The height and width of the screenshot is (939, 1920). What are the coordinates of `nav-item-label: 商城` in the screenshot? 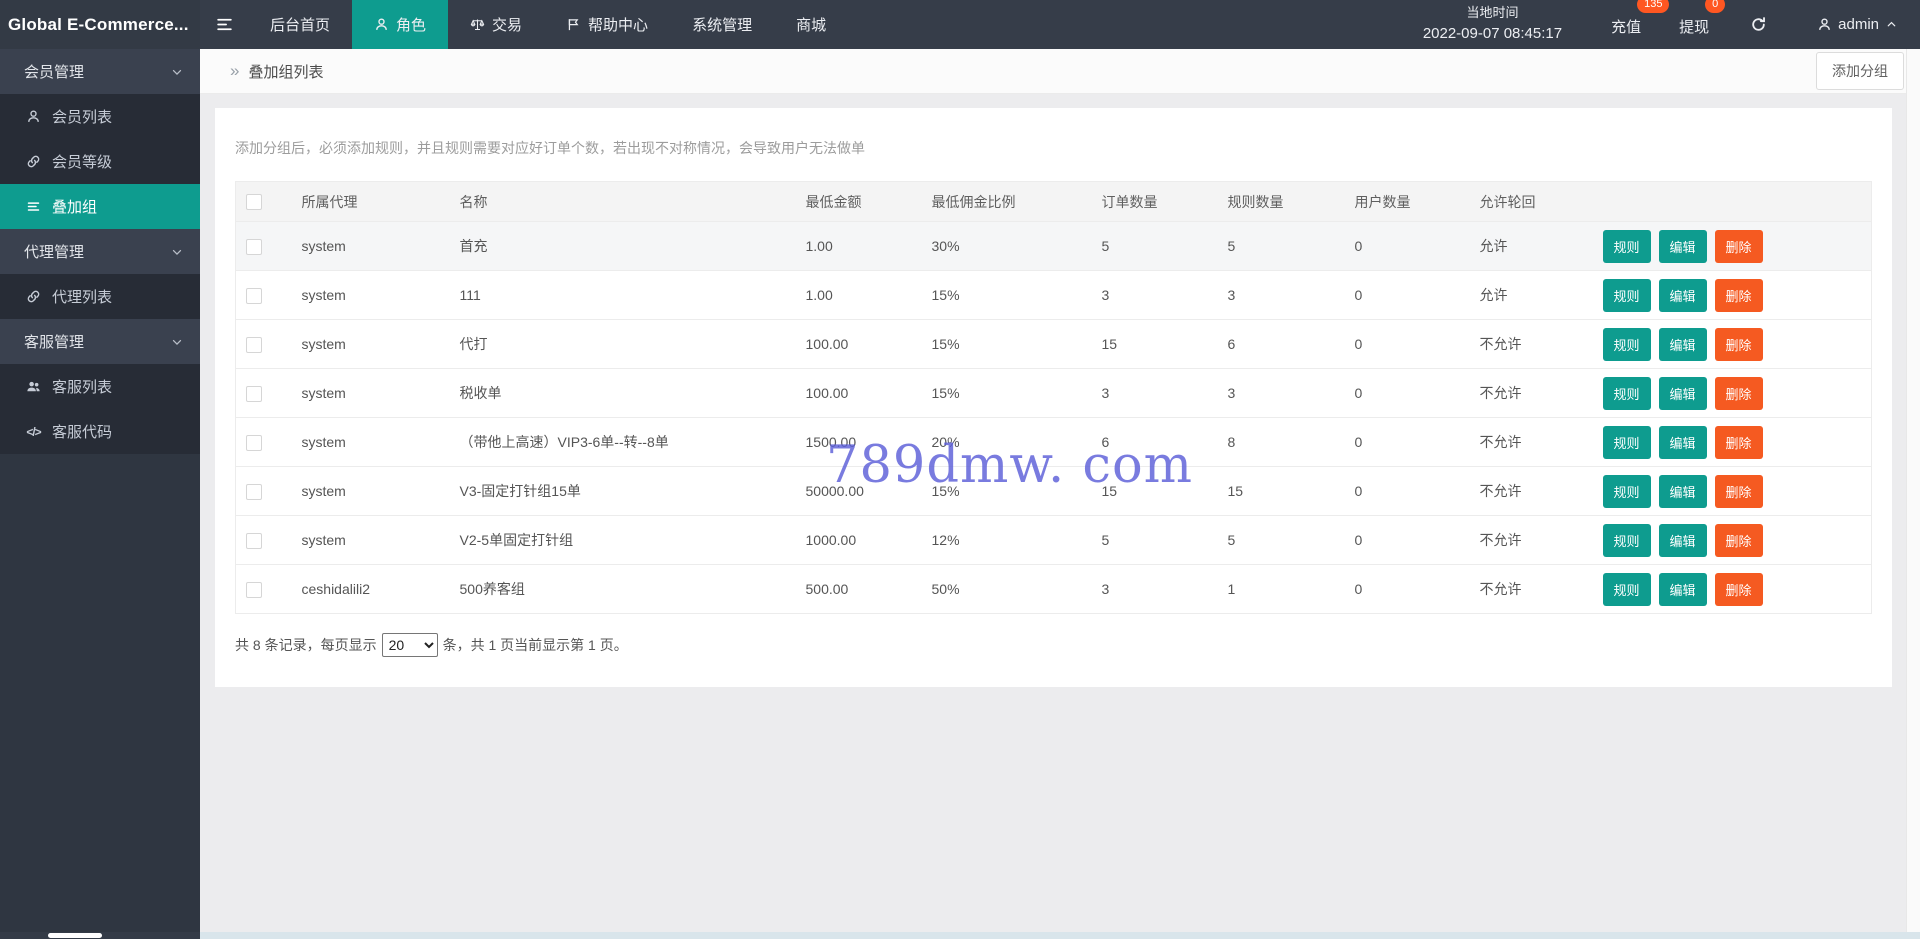 It's located at (811, 25).